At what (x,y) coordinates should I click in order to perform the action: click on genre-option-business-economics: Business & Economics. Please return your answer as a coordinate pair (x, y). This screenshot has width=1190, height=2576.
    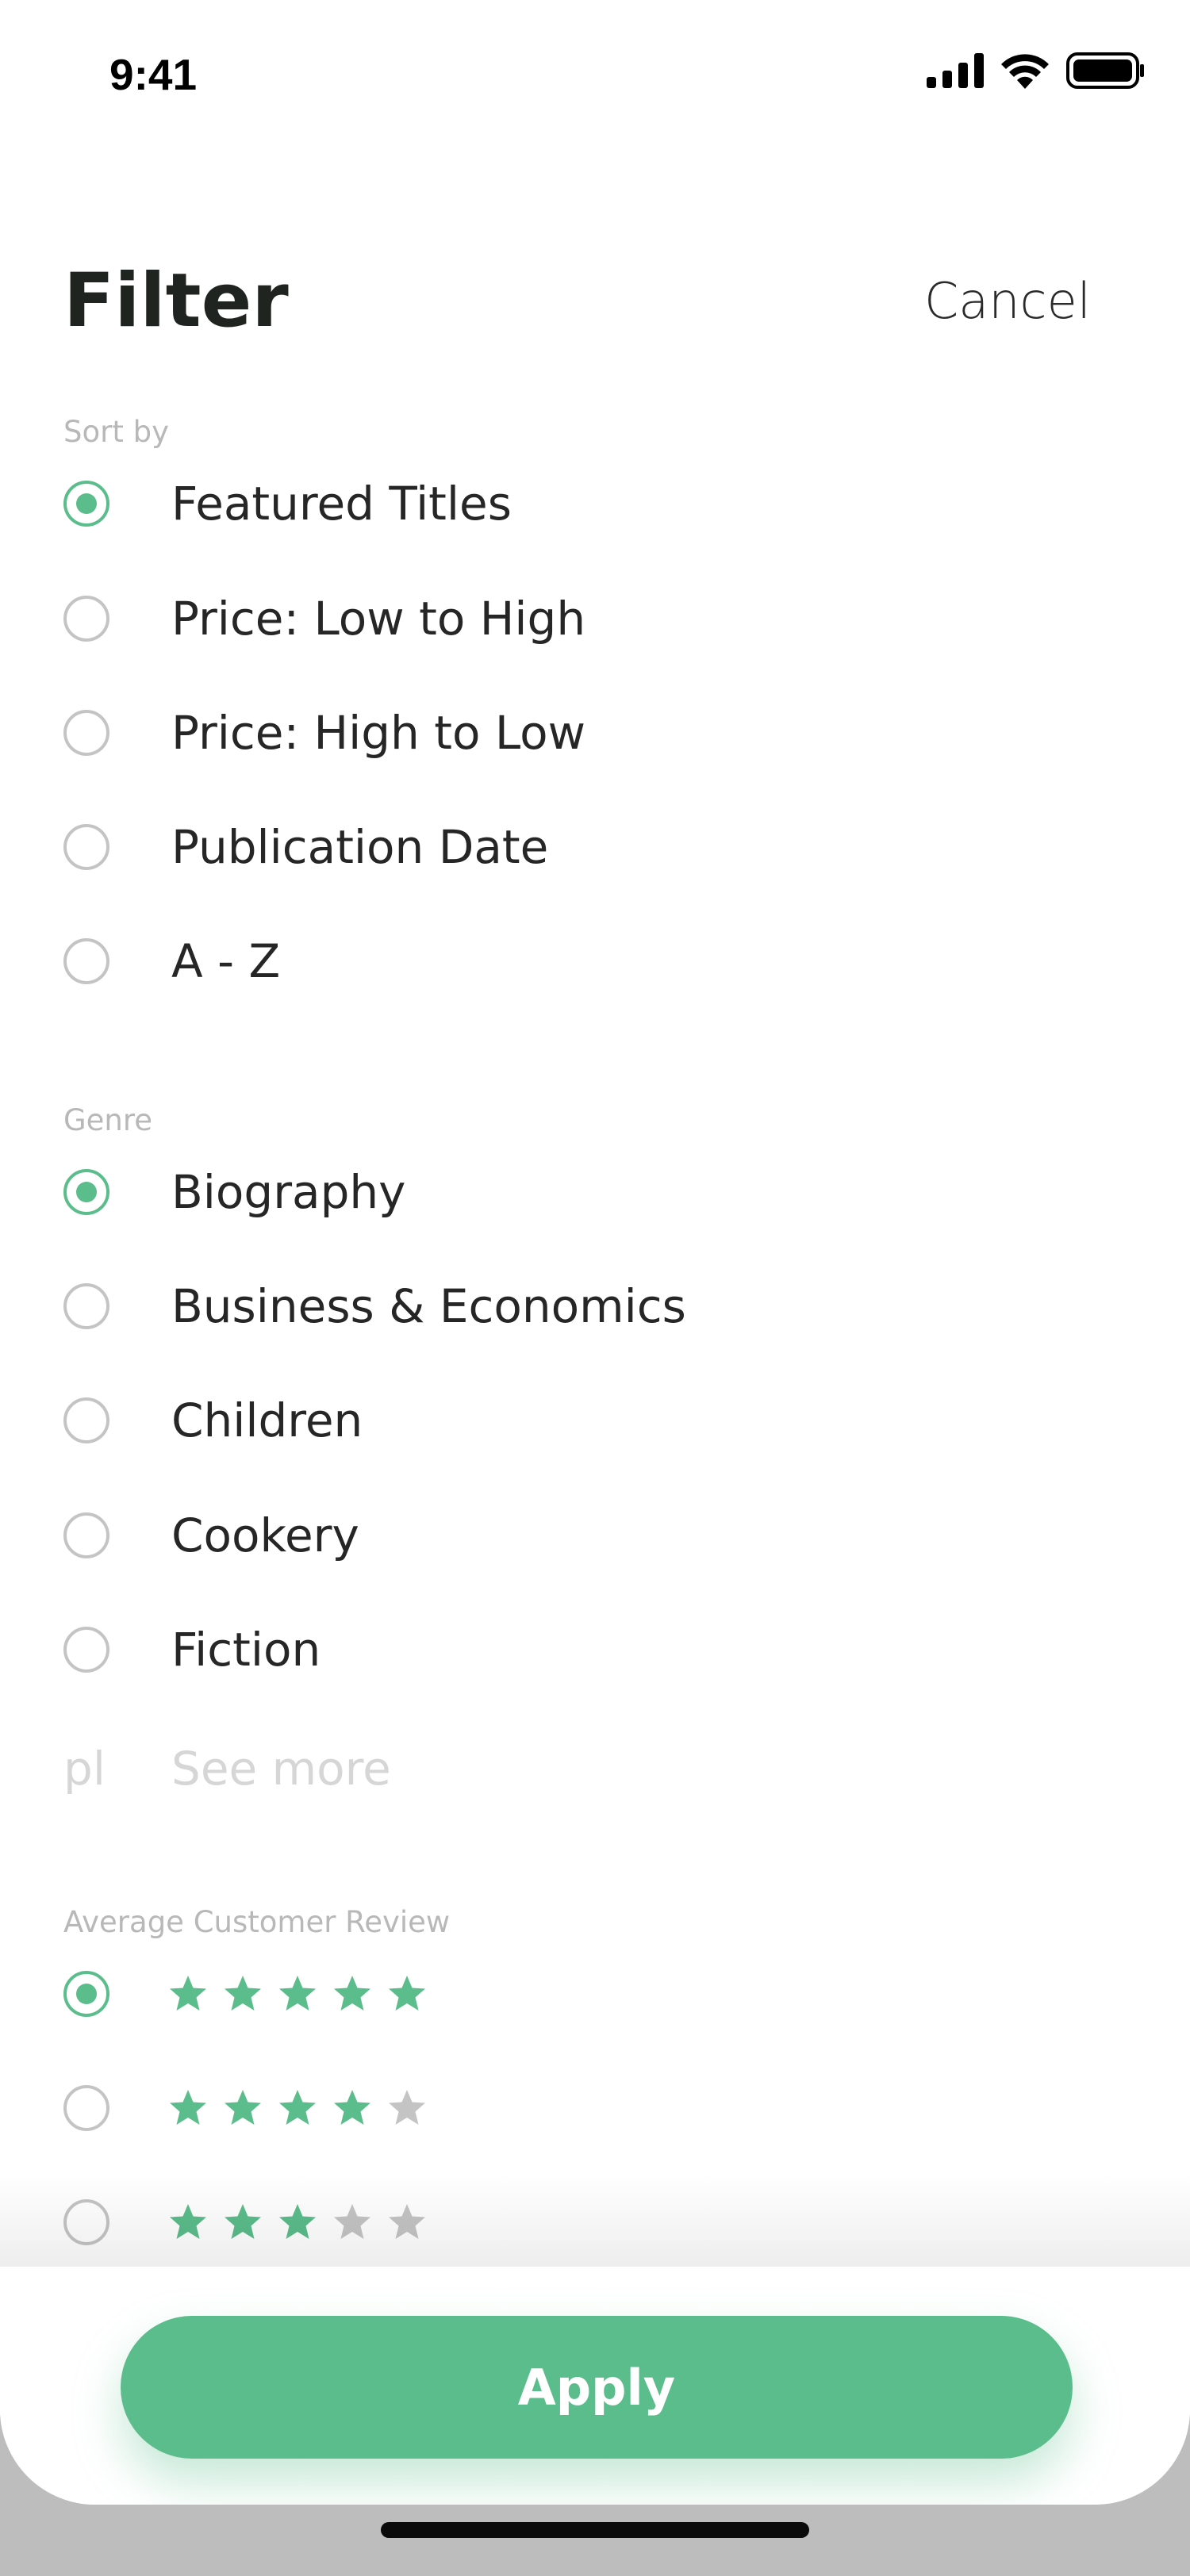
    Looking at the image, I should click on (595, 1306).